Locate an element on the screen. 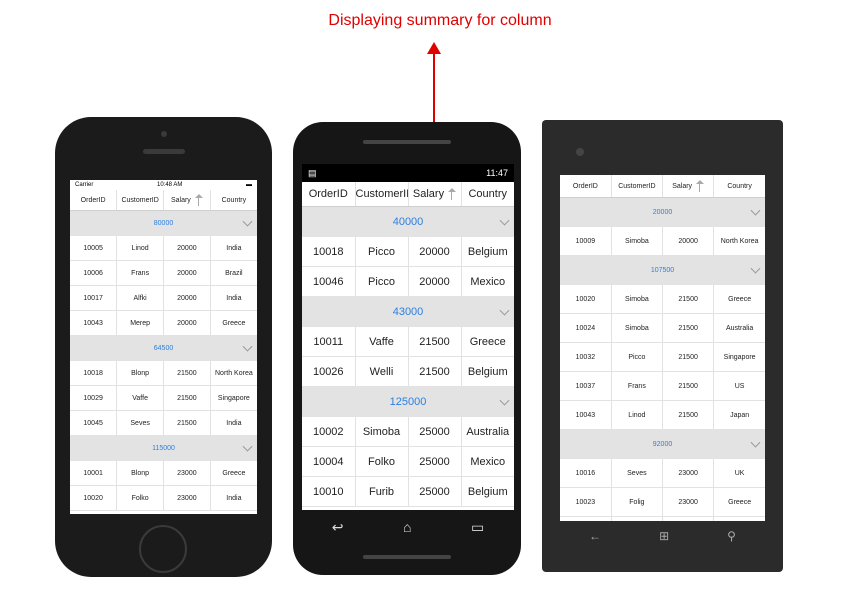 The image size is (855, 603). table-row: 10011 Vaffe 21500 Greece is located at coordinates (408, 341).